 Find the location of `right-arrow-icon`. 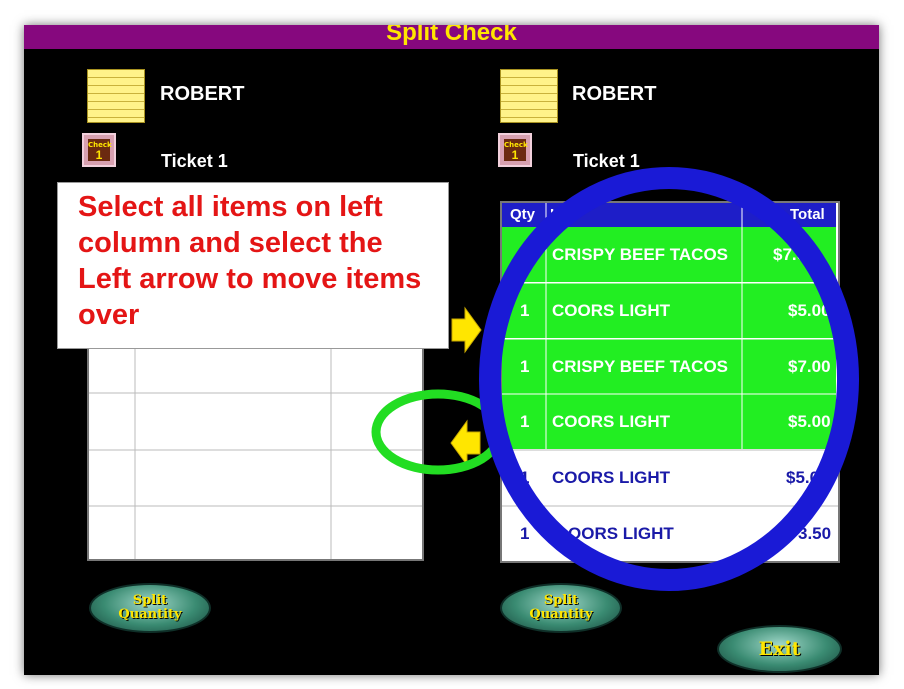

right-arrow-icon is located at coordinates (466, 330).